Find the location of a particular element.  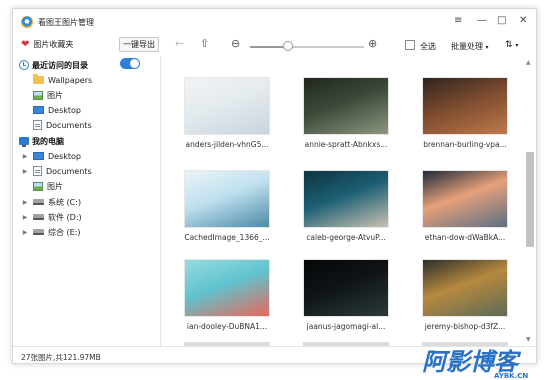

sidebar-item-pc-pictures: 图片 is located at coordinates (42, 186).